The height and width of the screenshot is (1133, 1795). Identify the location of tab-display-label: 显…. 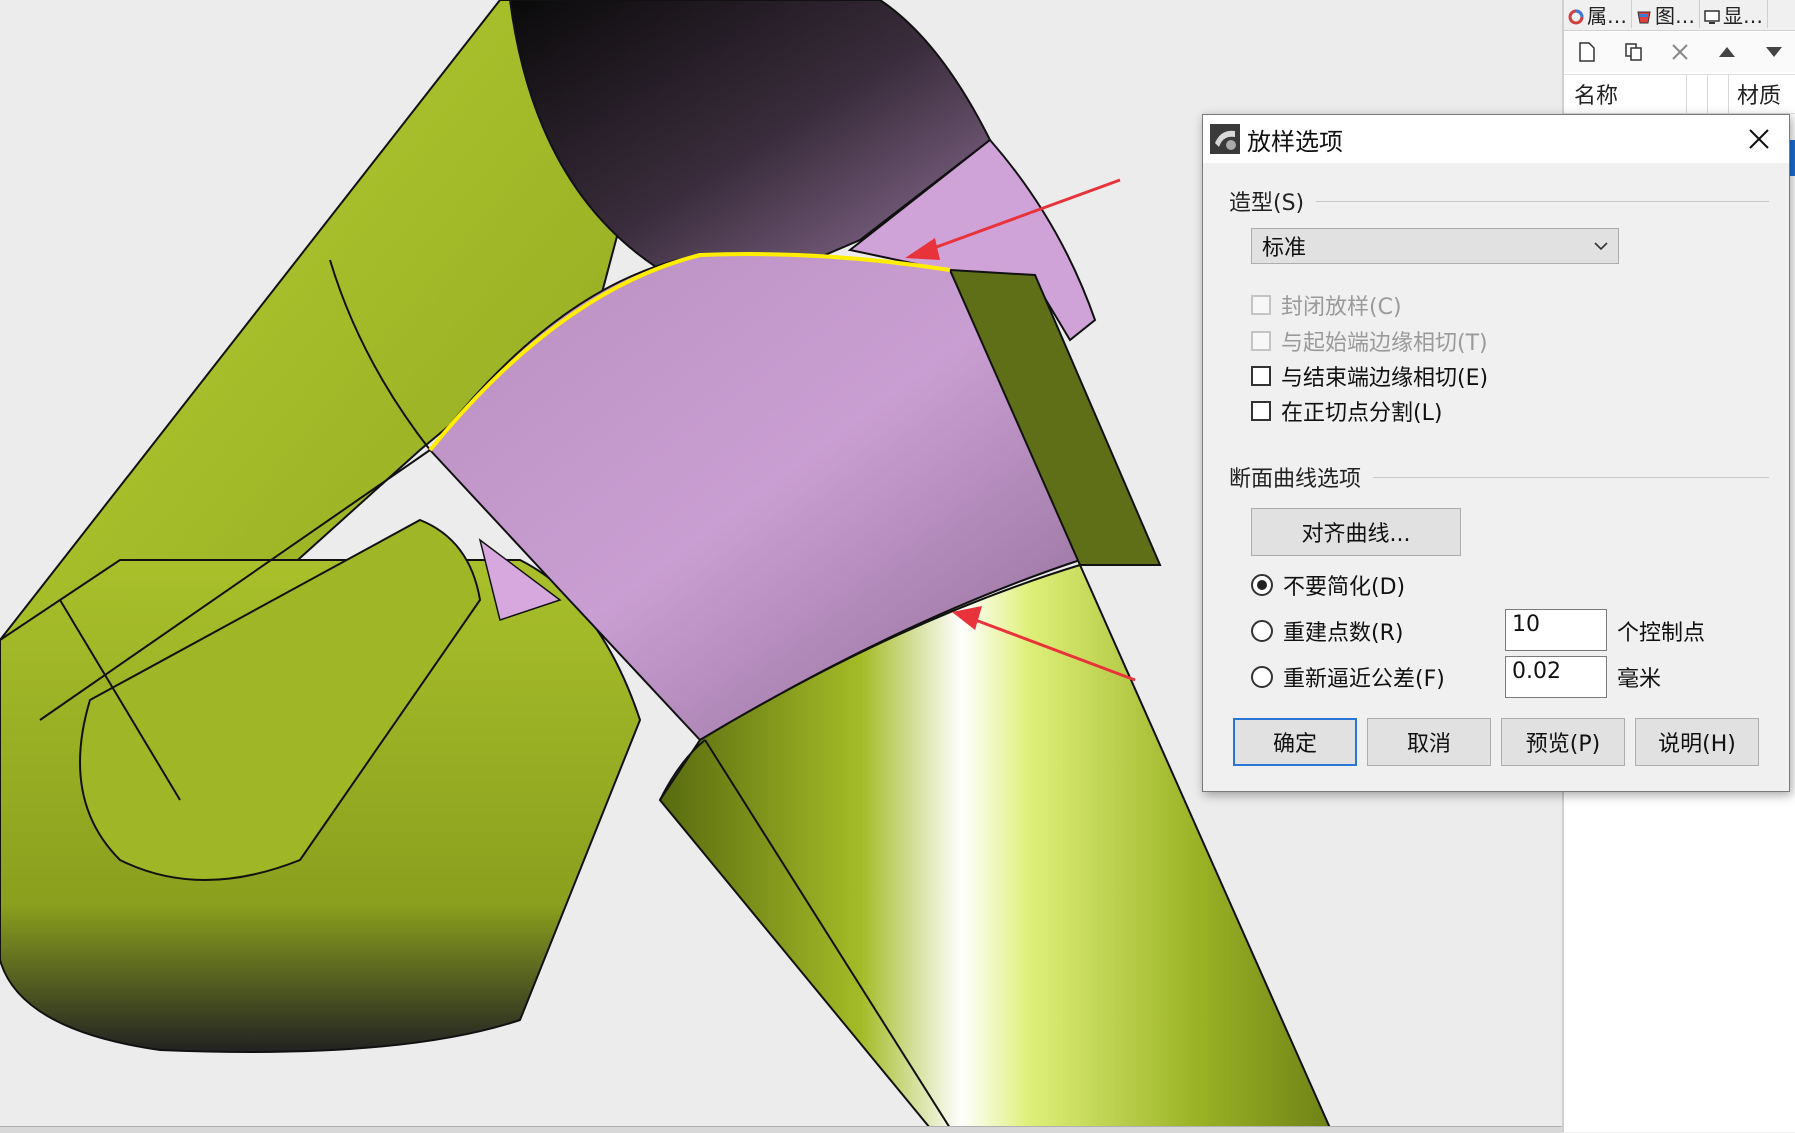
(1743, 15).